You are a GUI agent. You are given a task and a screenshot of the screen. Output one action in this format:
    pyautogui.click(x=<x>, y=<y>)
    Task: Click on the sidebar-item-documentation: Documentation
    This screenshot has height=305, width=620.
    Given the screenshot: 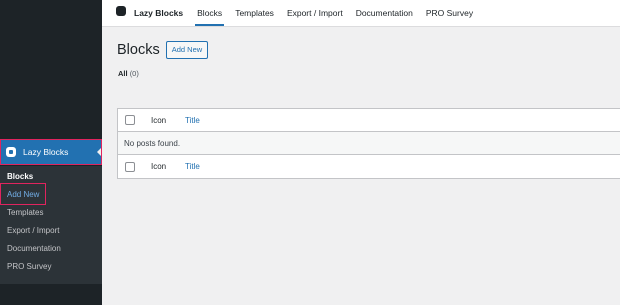 What is the action you would take?
    pyautogui.click(x=51, y=249)
    